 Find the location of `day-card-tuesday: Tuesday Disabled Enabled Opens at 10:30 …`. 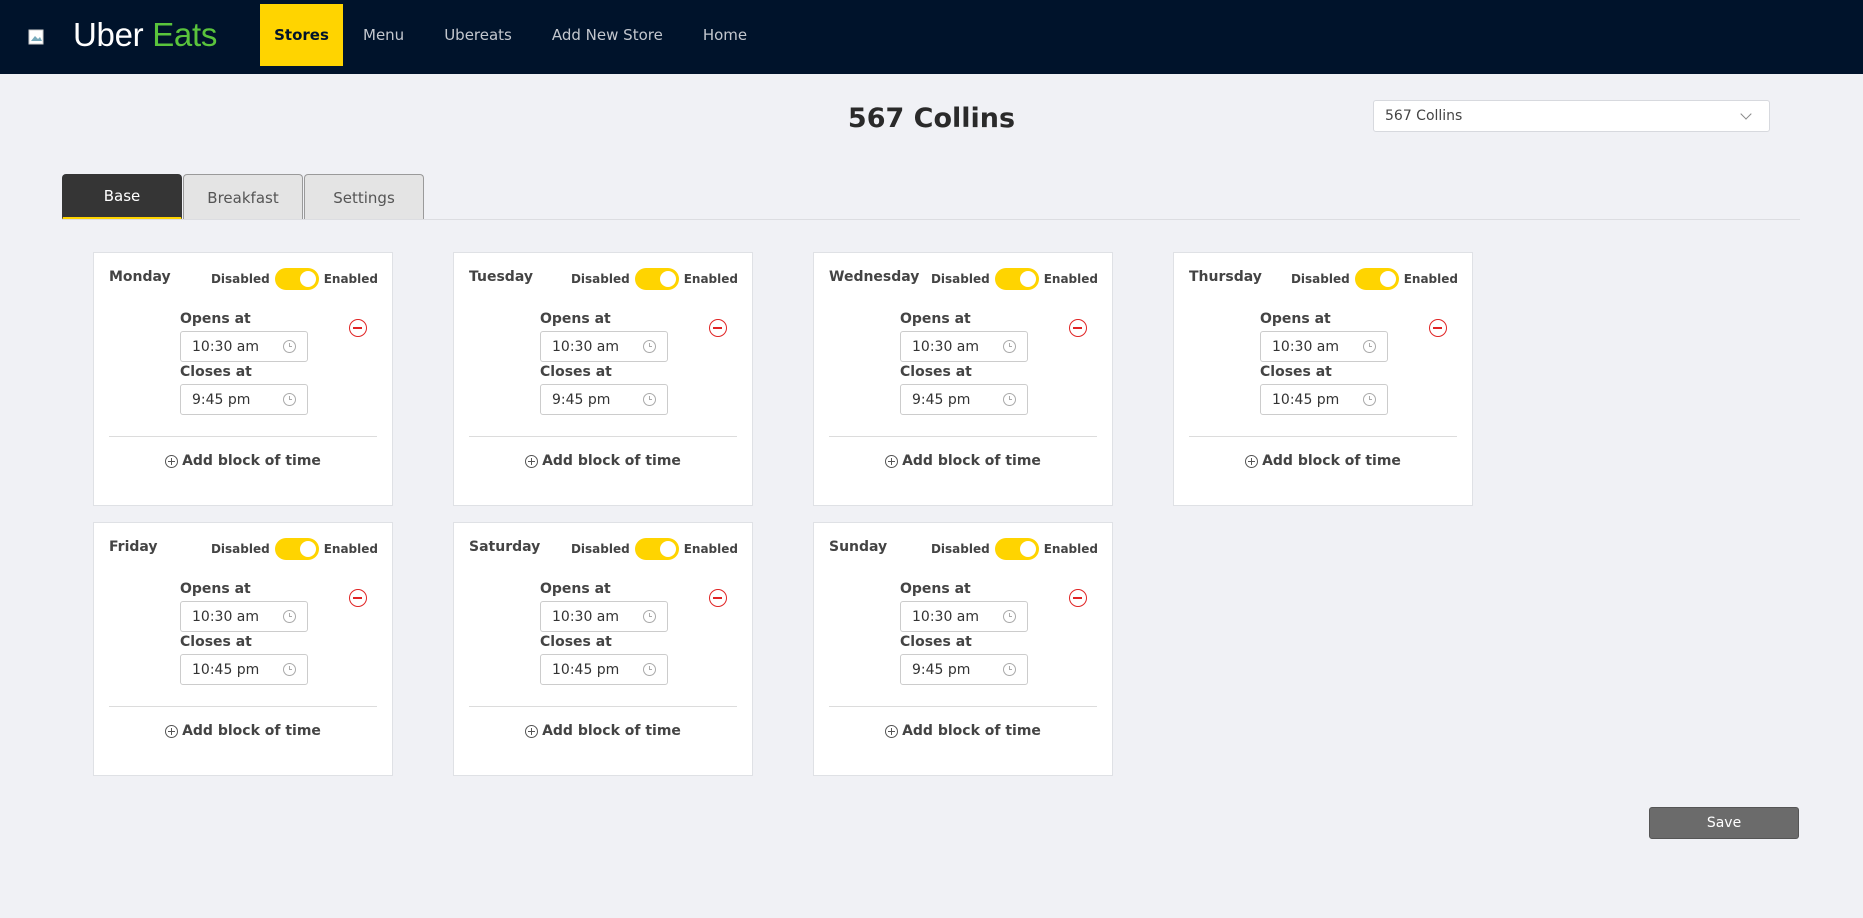

day-card-tuesday: Tuesday Disabled Enabled Opens at 10:30 … is located at coordinates (603, 379).